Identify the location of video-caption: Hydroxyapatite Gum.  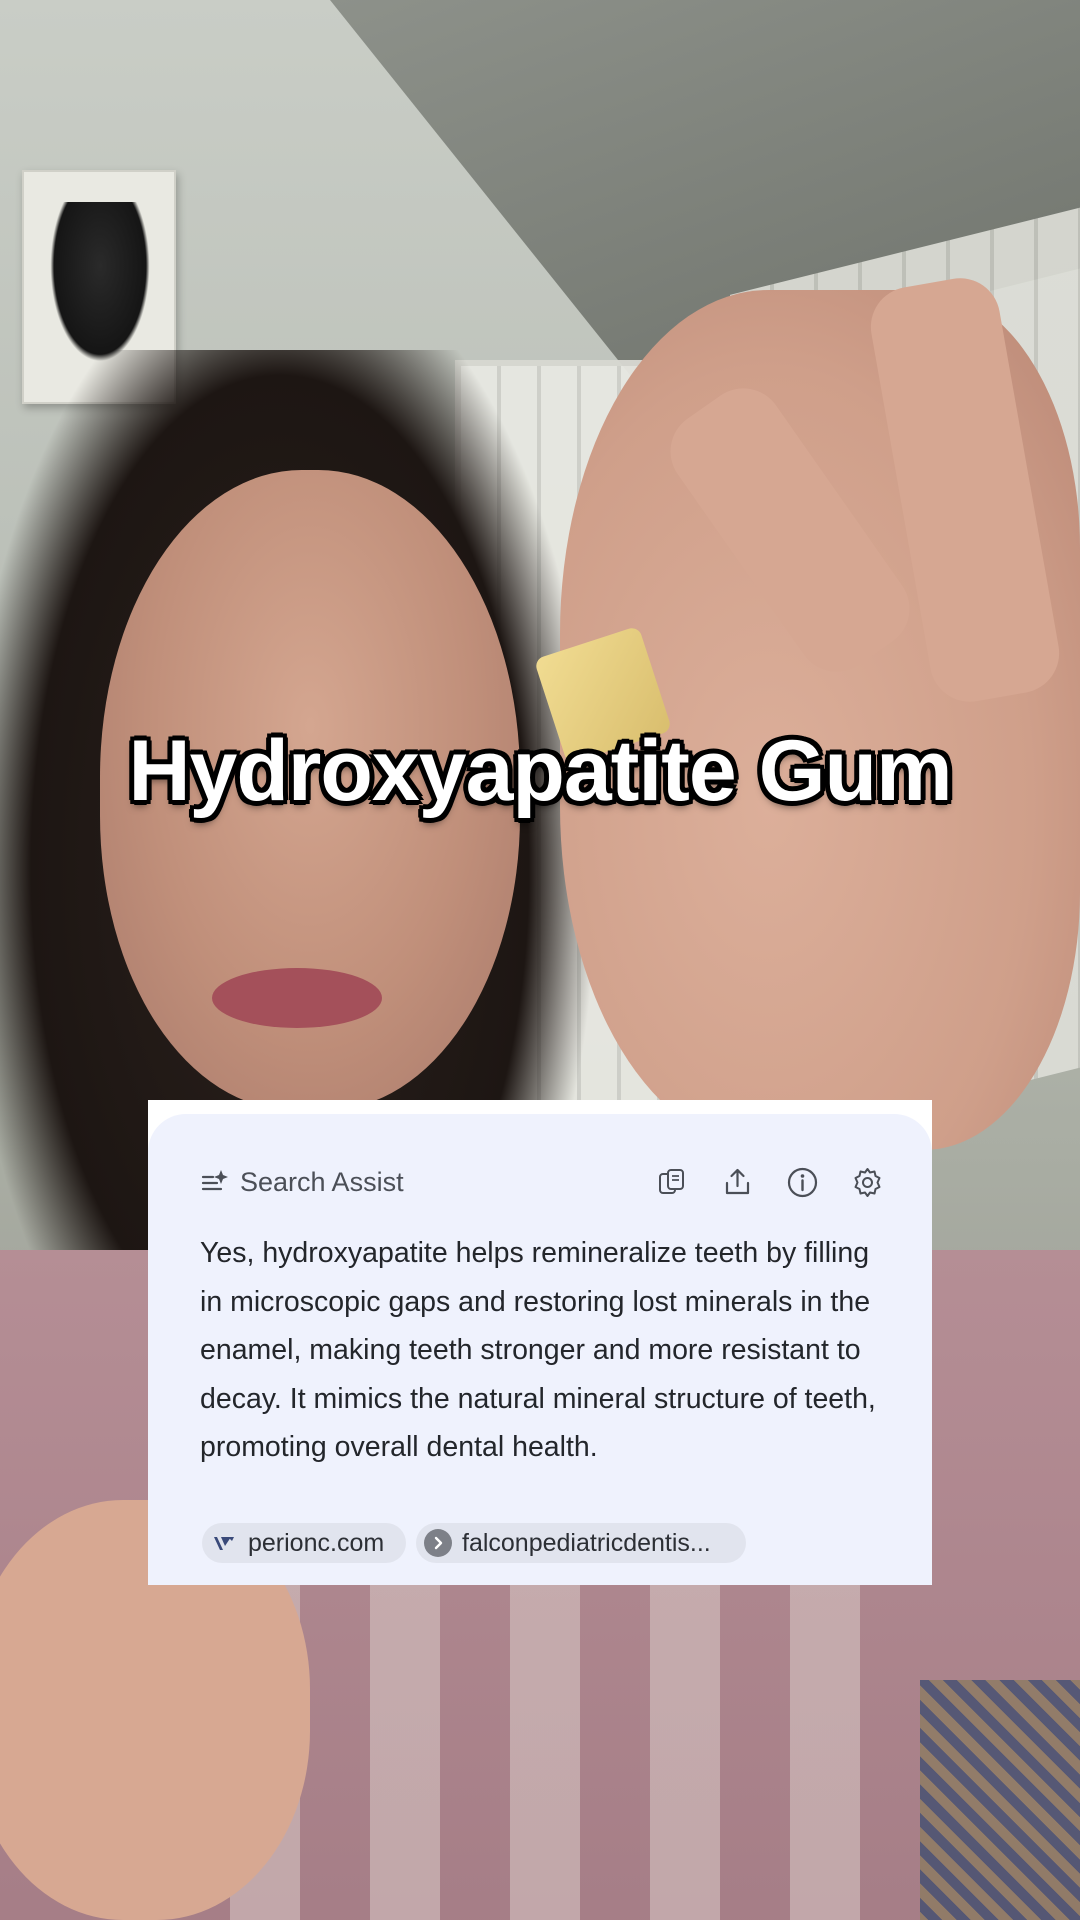
(540, 771).